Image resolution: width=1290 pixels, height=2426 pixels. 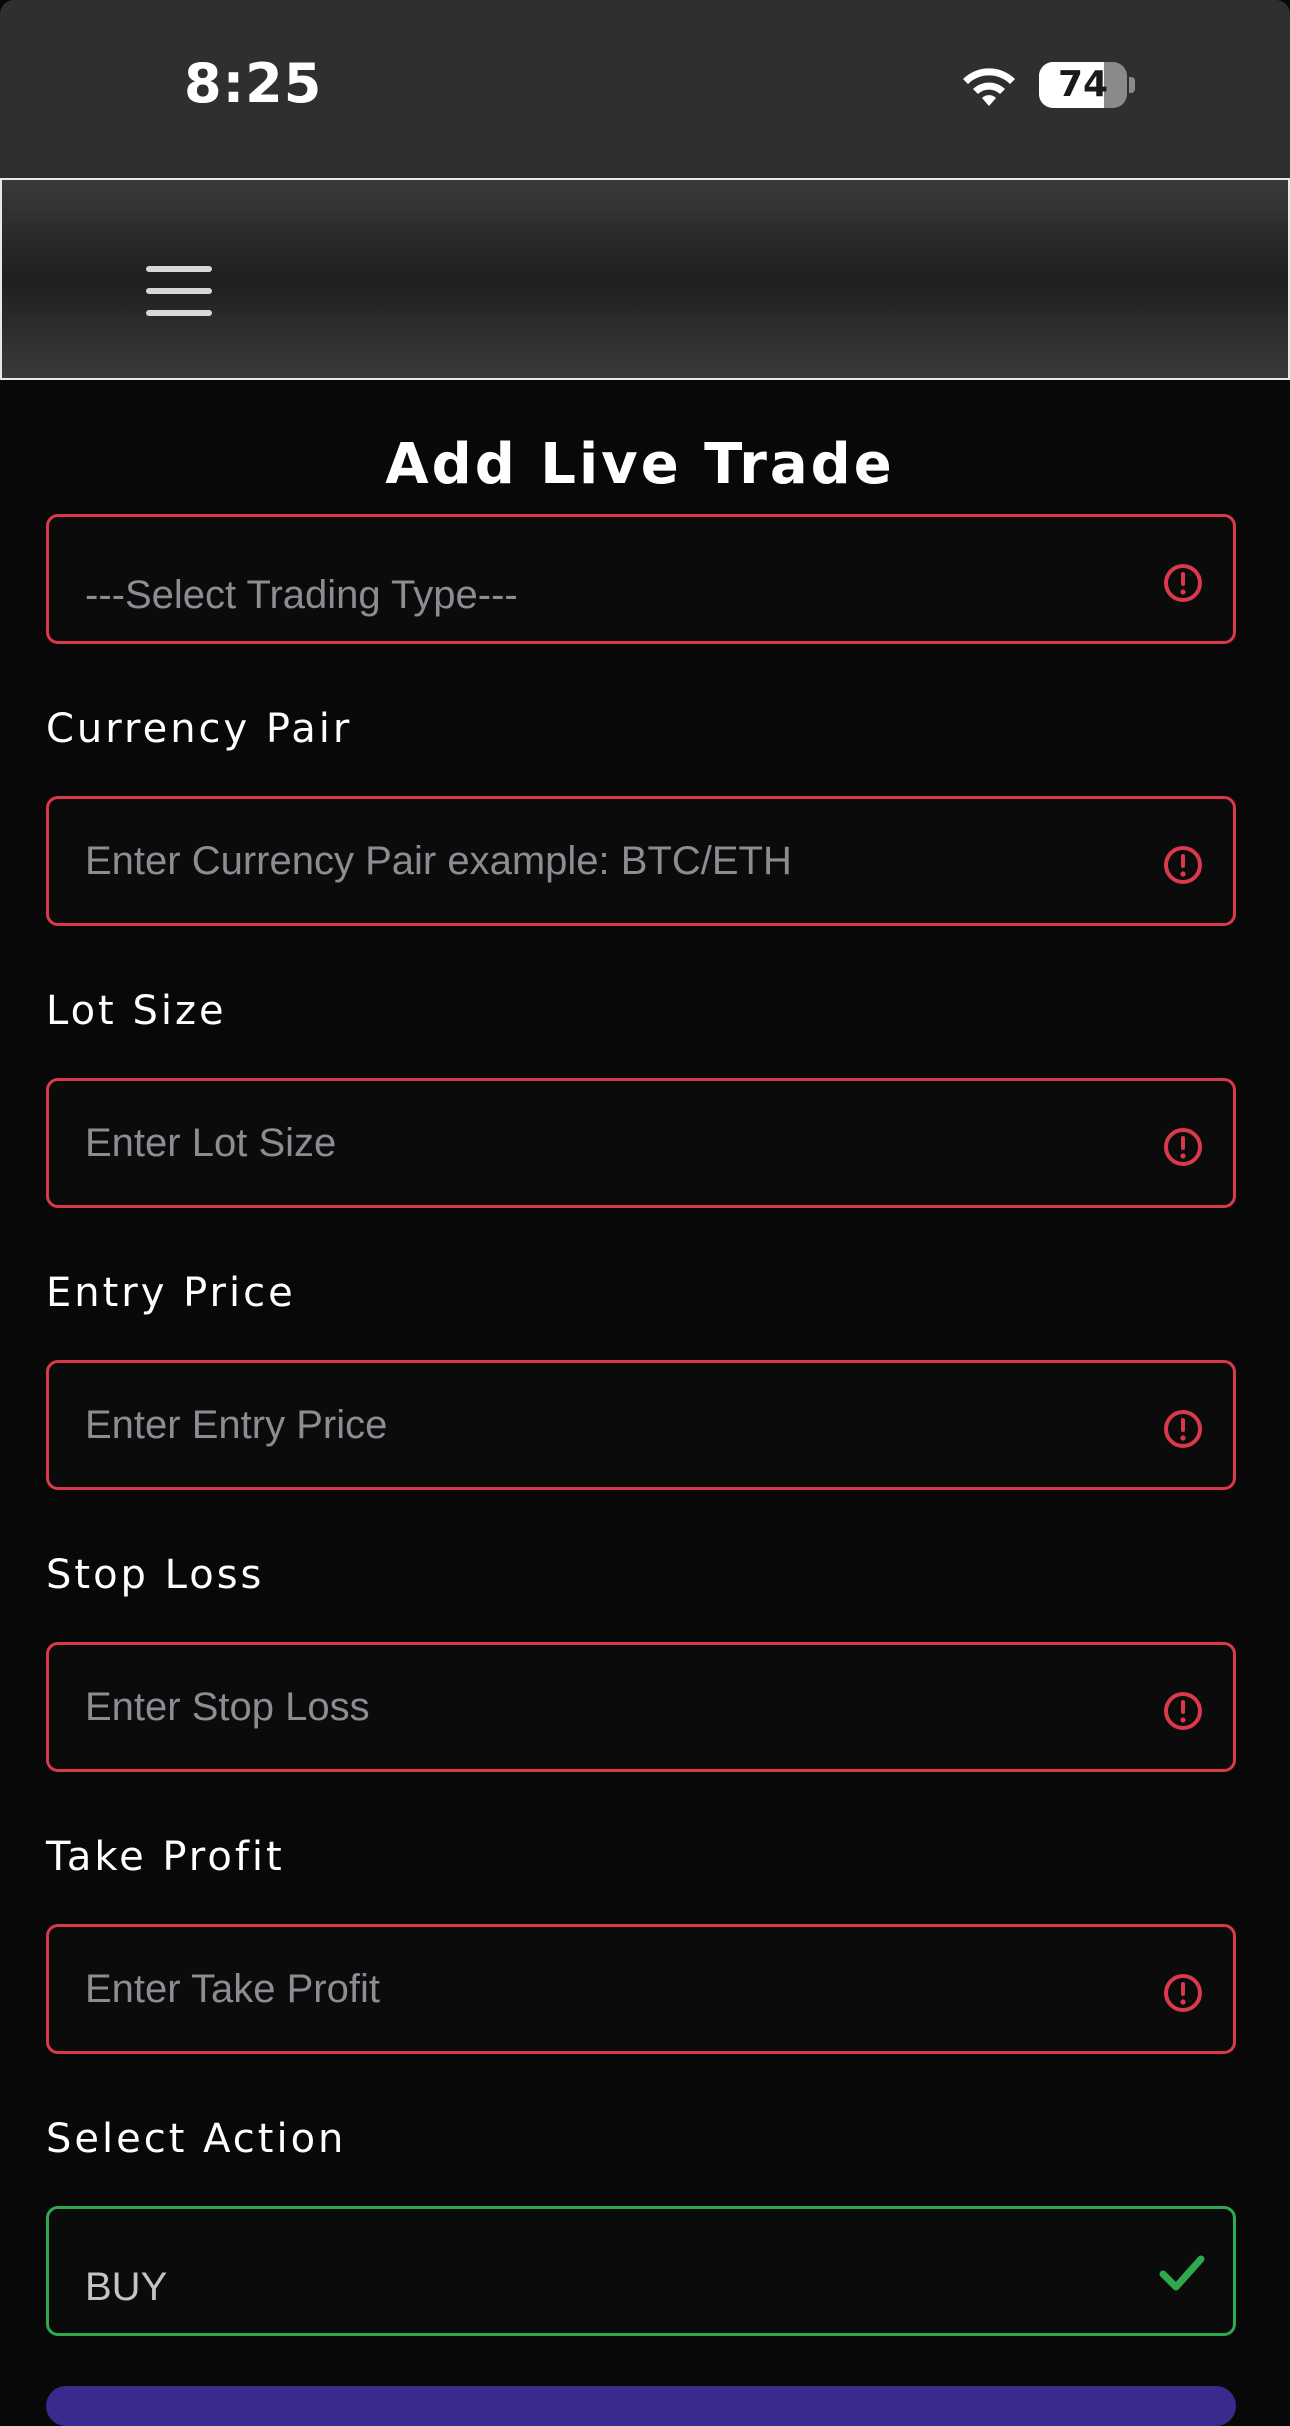 What do you see at coordinates (641, 2271) in the screenshot?
I see `action-select: BUY` at bounding box center [641, 2271].